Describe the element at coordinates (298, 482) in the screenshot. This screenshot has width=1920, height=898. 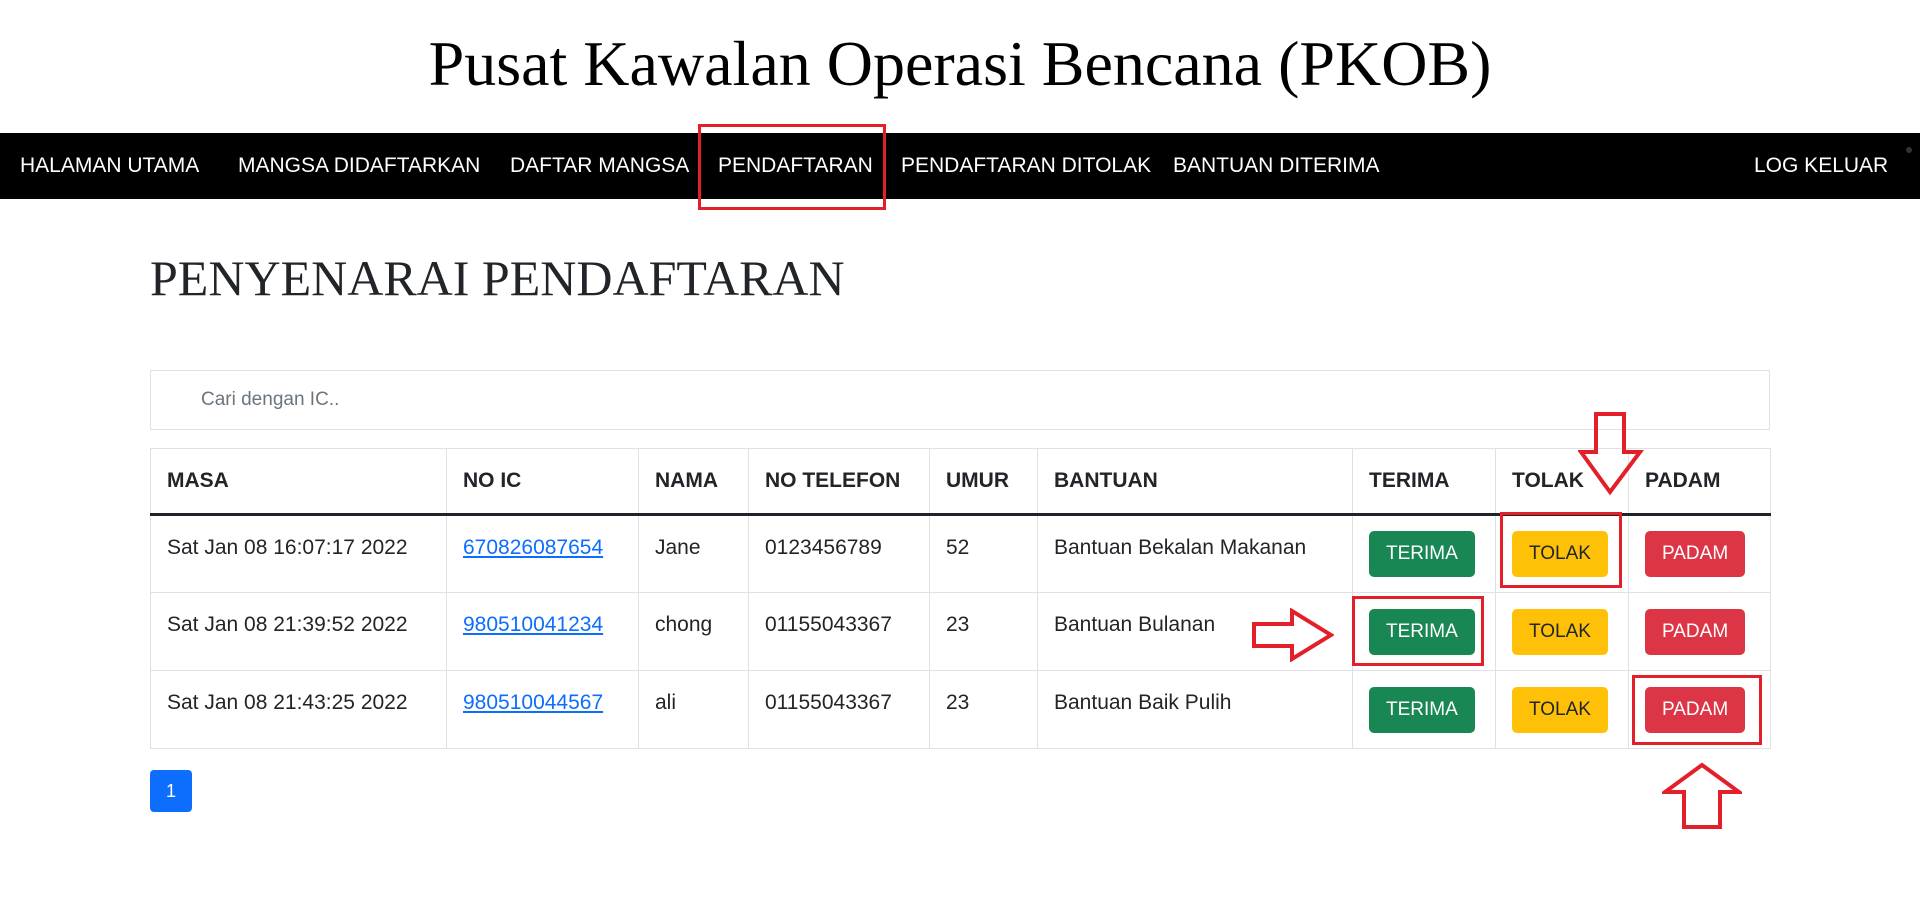
I see `column-header-masa: MASA` at that location.